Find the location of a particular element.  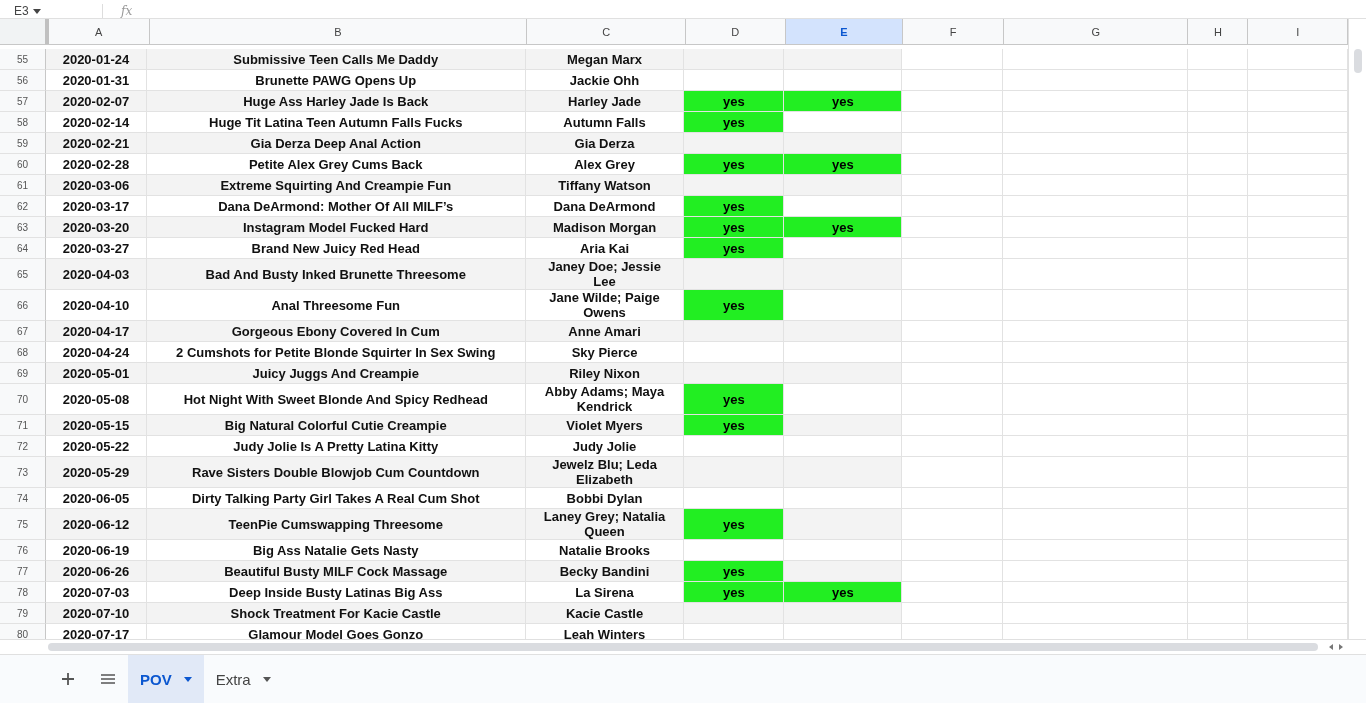

row-number: 56 is located at coordinates (23, 80).